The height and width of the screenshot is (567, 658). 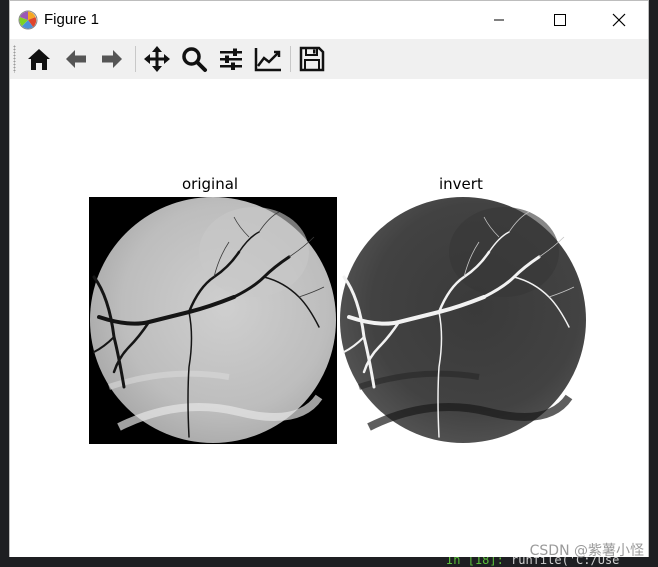 I want to click on save-button, so click(x=312, y=59).